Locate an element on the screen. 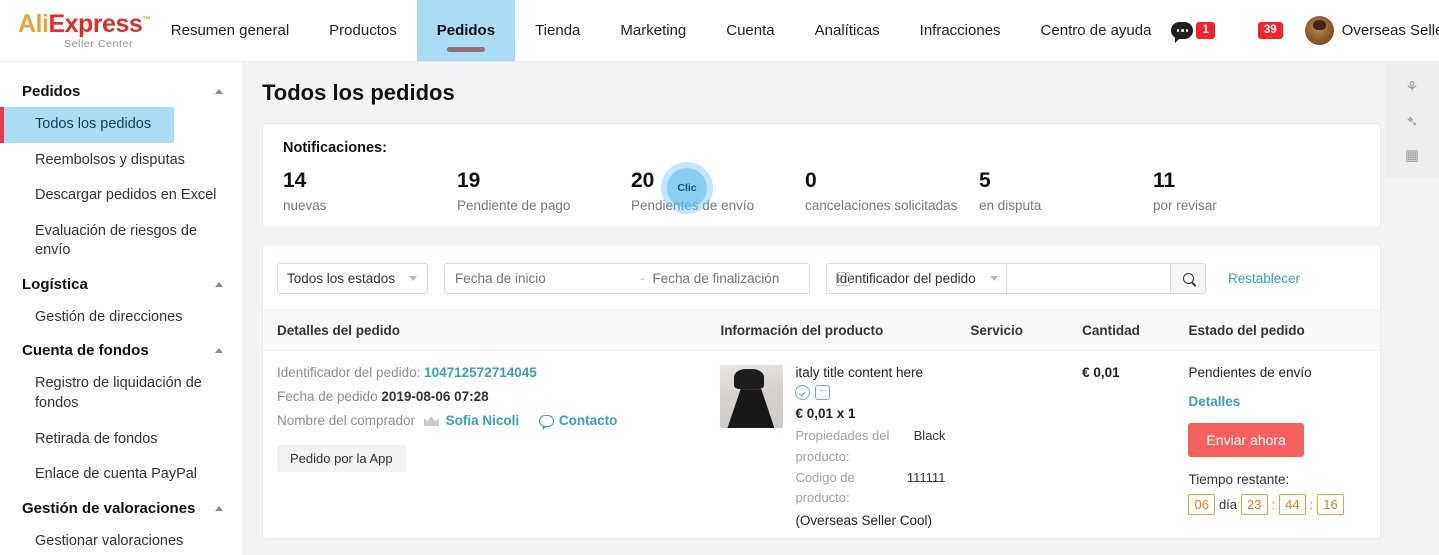 The height and width of the screenshot is (555, 1439). nav-tab-cuenta: Cuenta is located at coordinates (750, 30).